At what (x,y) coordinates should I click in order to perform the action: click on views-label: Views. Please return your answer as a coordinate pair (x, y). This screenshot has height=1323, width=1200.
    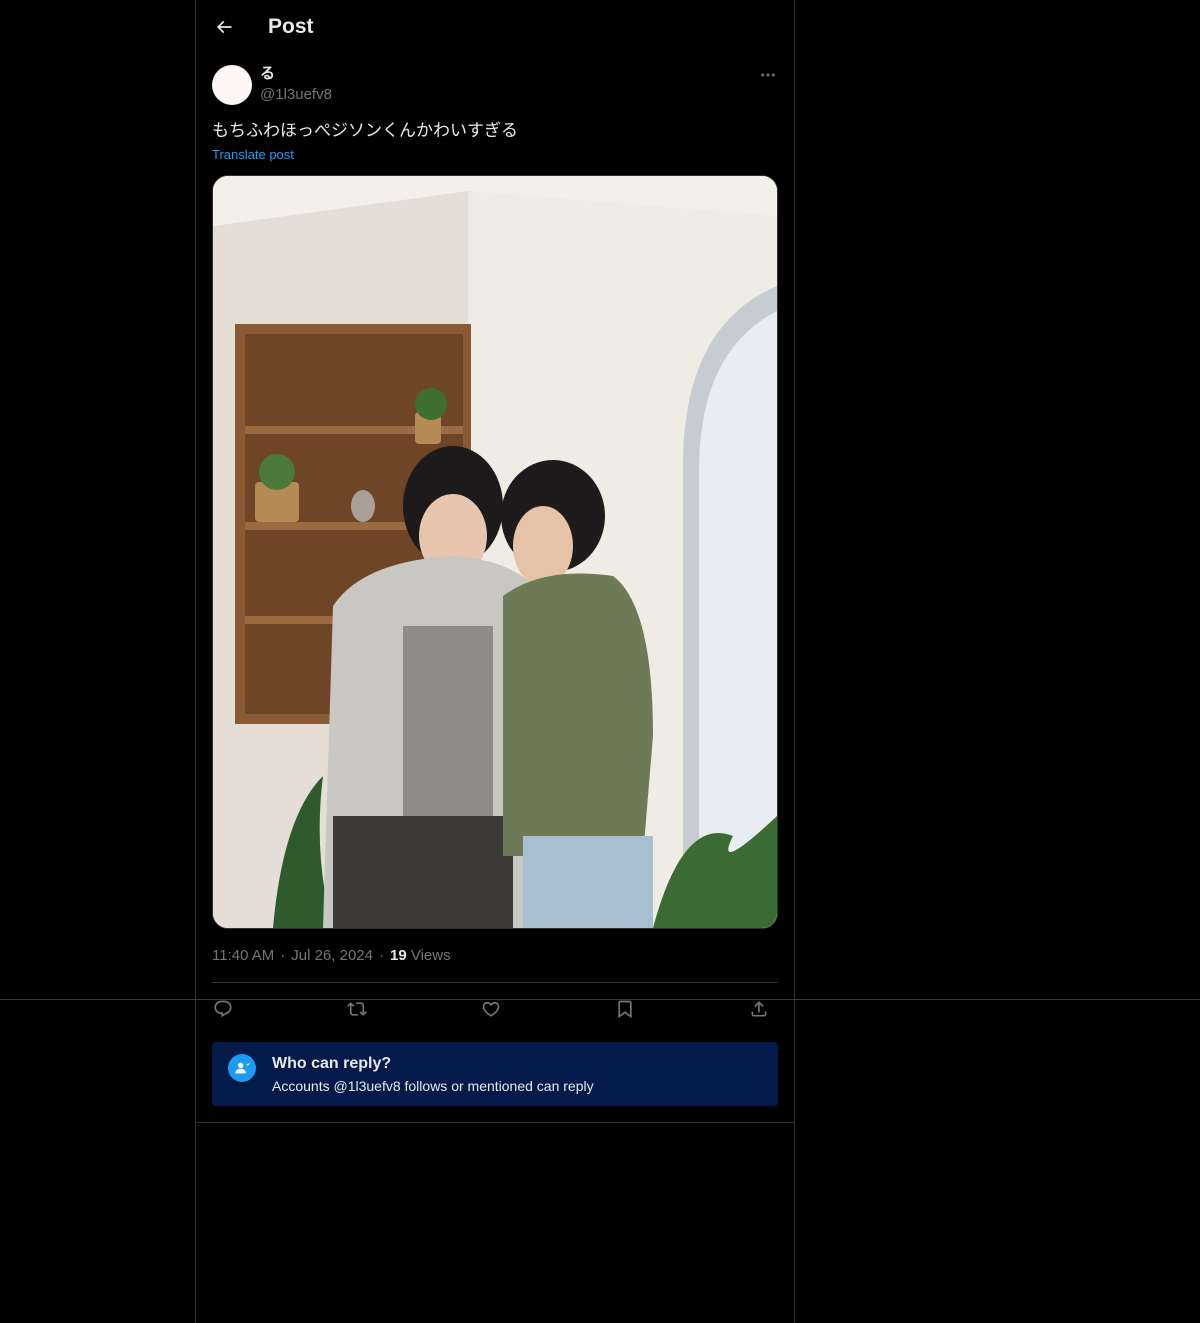
    Looking at the image, I should click on (431, 955).